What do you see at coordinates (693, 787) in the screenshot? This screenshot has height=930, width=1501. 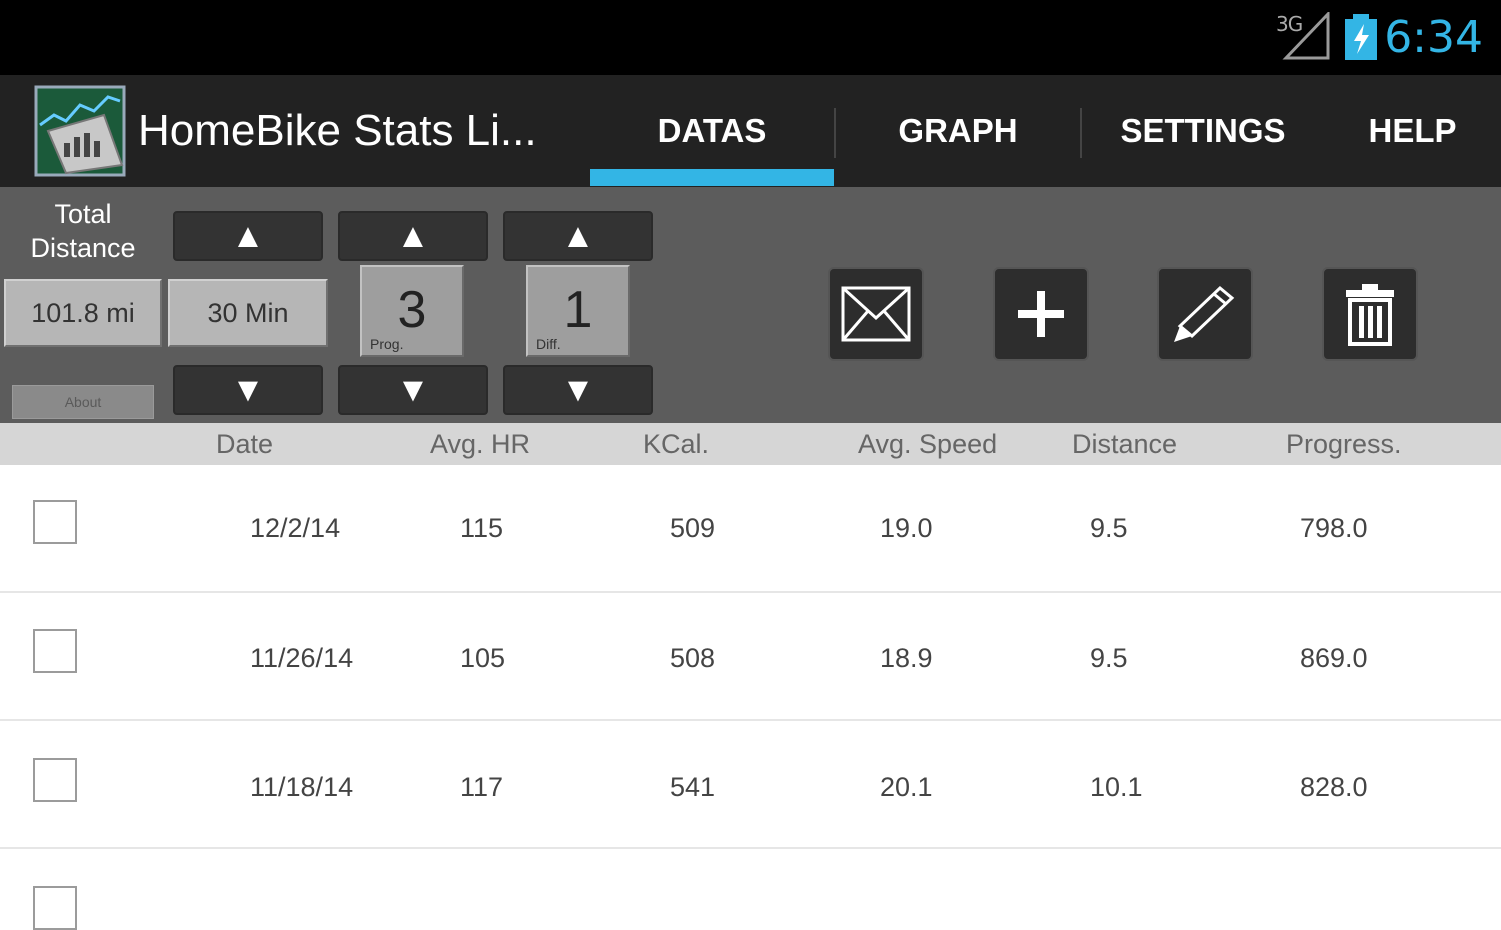 I see `cell-kcal: 541` at bounding box center [693, 787].